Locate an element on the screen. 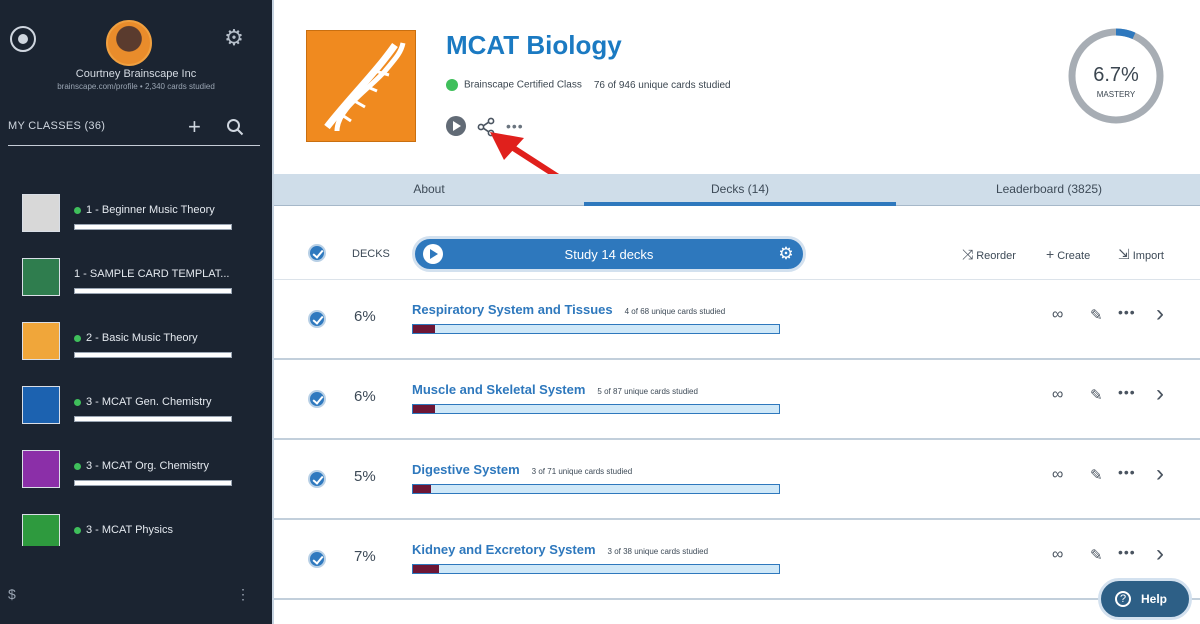 The width and height of the screenshot is (1200, 624). deck-title: Respiratory System and Tissues is located at coordinates (512, 309).